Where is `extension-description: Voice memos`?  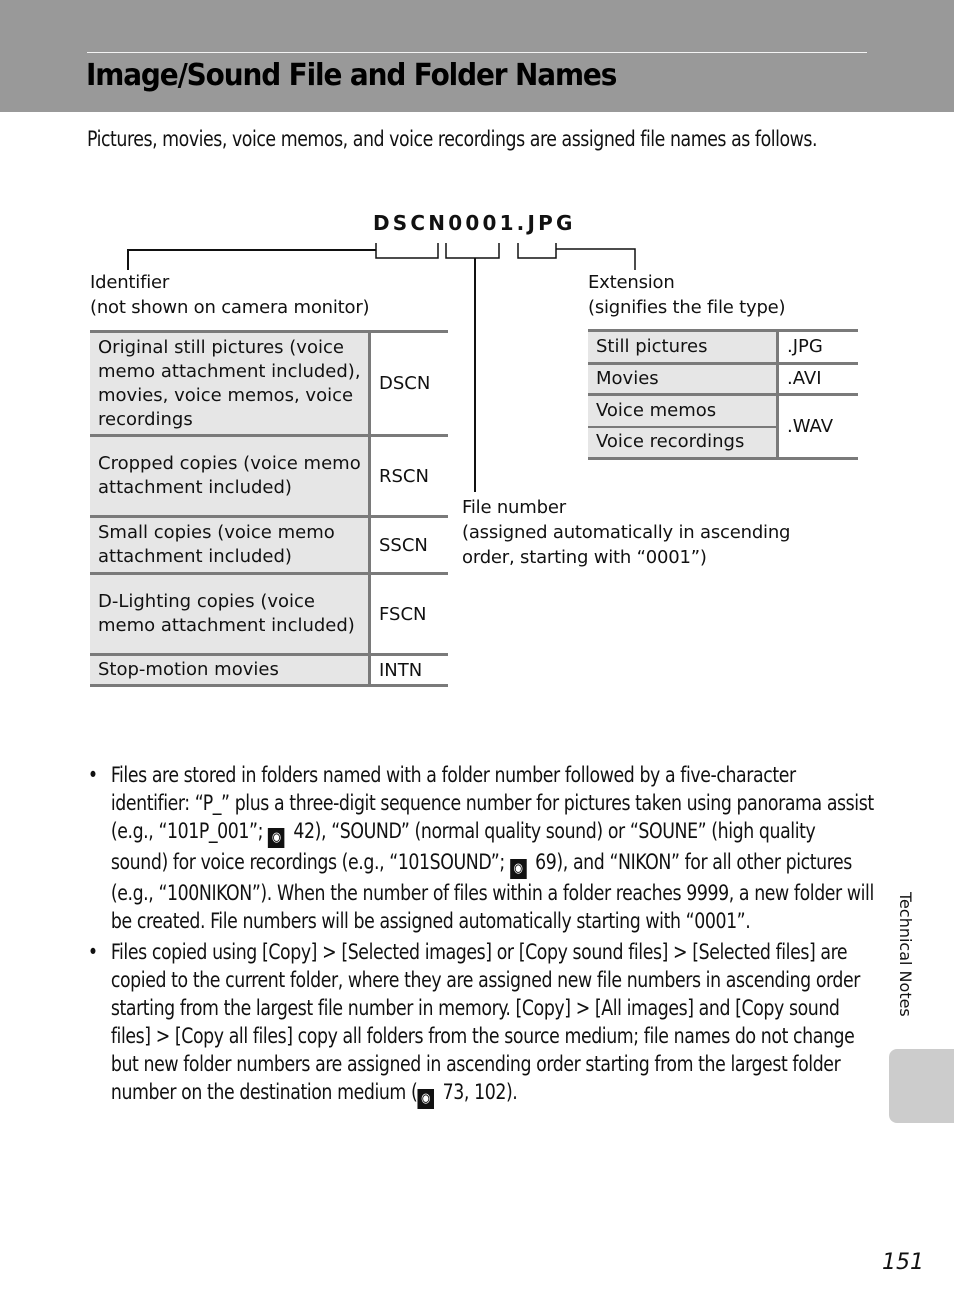
extension-description: Voice memos is located at coordinates (683, 410).